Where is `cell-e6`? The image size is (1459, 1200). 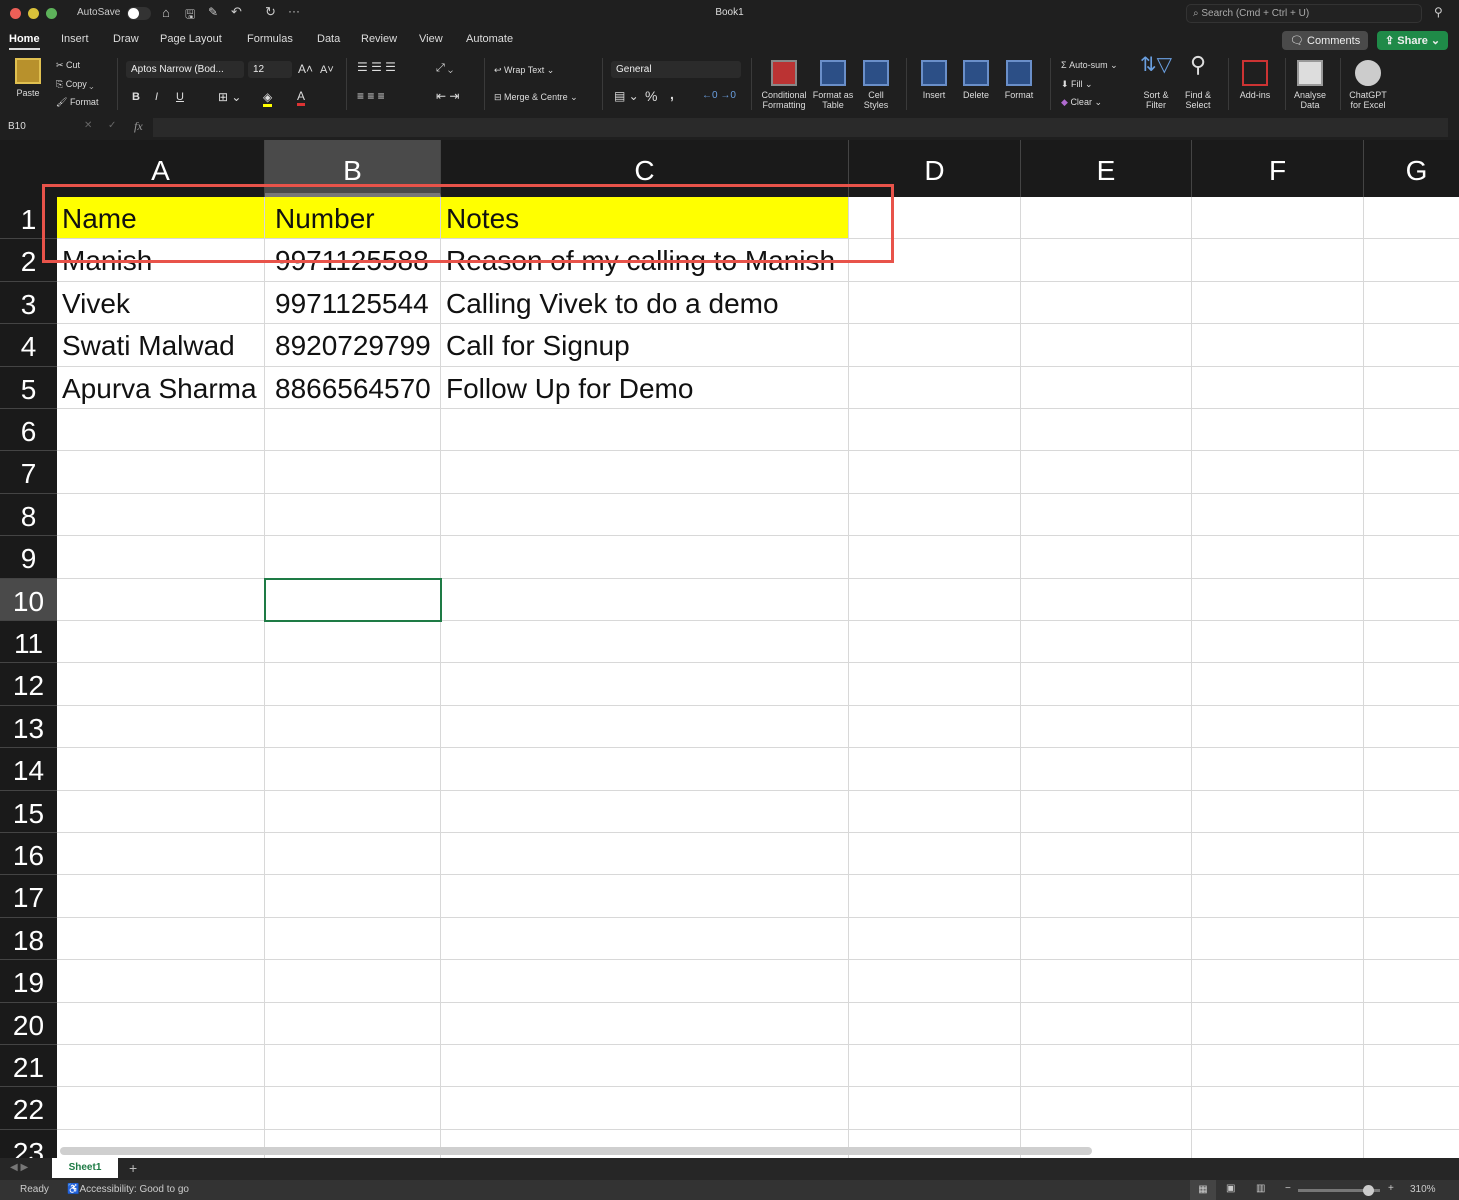 cell-e6 is located at coordinates (1106, 430).